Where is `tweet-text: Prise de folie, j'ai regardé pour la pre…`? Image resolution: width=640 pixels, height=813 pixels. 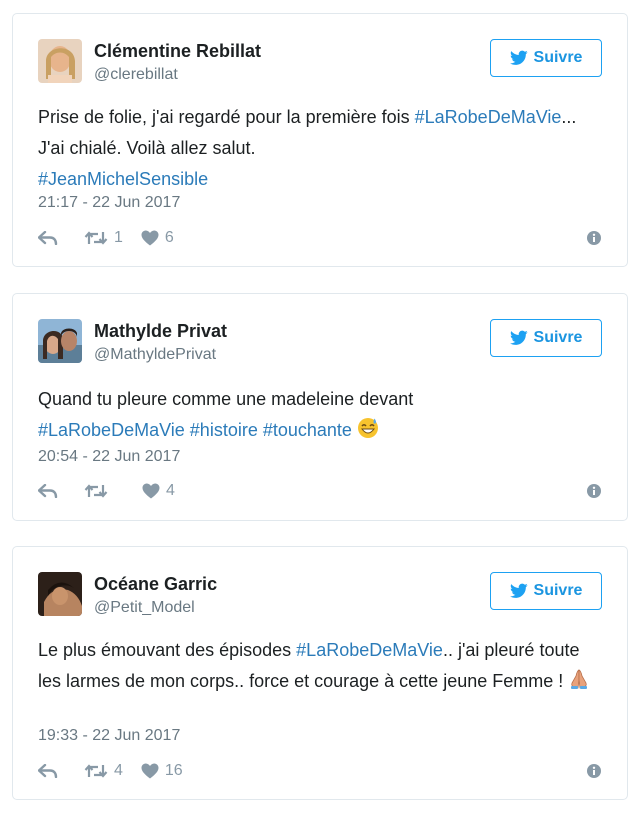
tweet-text: Prise de folie, j'ai regardé pour la pre… is located at coordinates (320, 148).